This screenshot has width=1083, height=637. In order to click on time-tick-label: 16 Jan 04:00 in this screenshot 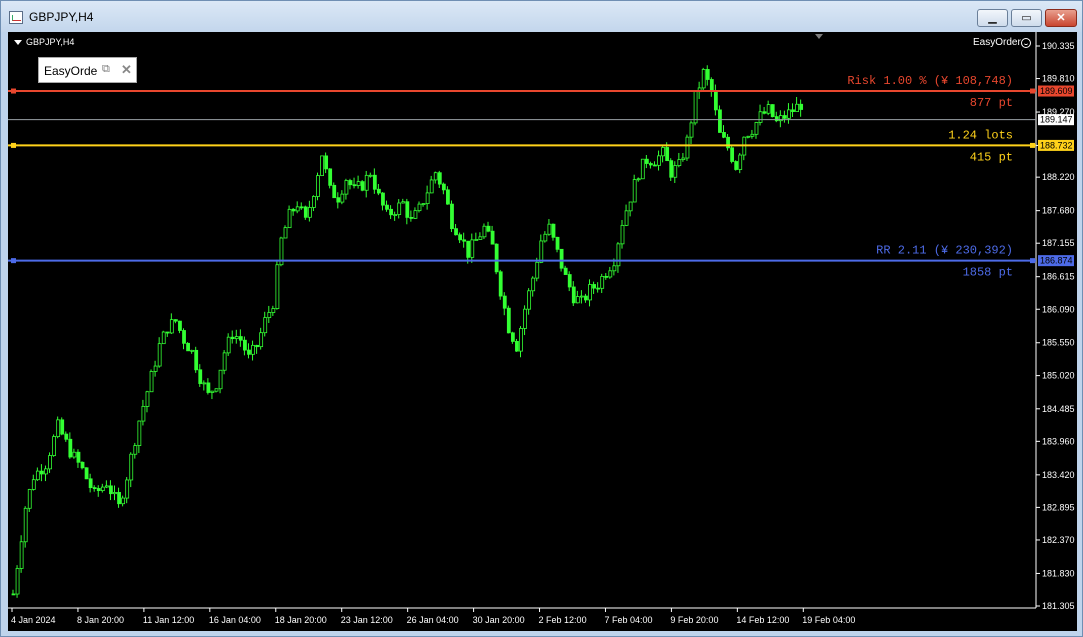, I will do `click(235, 620)`.